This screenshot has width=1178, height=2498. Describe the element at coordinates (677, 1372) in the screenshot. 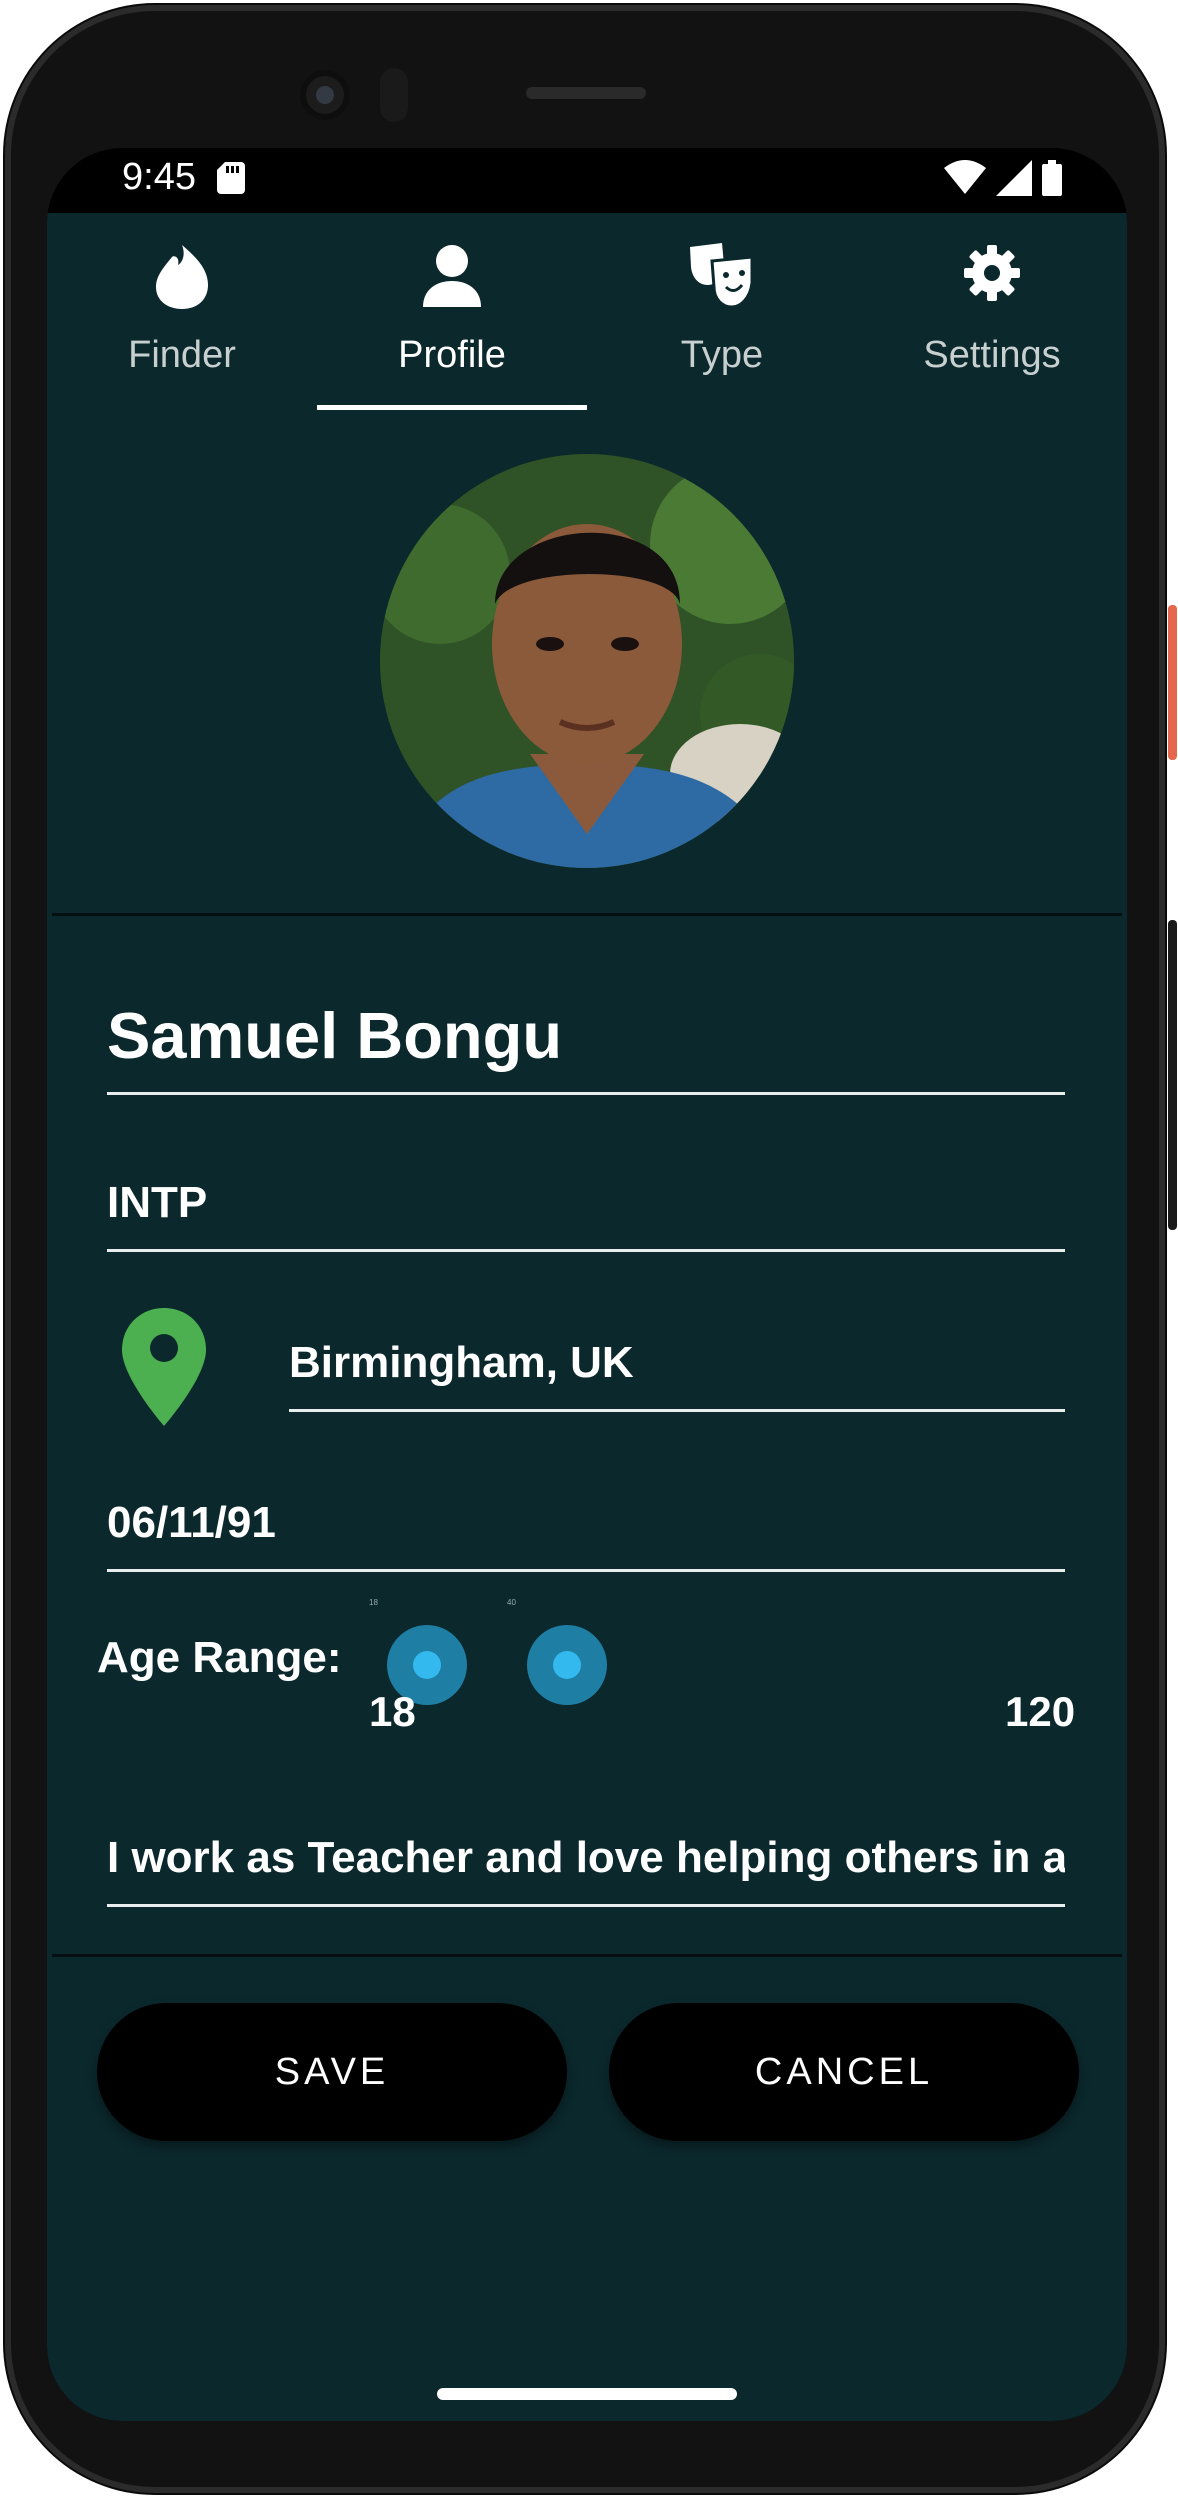

I see `location-field: Birmingham, UK` at that location.